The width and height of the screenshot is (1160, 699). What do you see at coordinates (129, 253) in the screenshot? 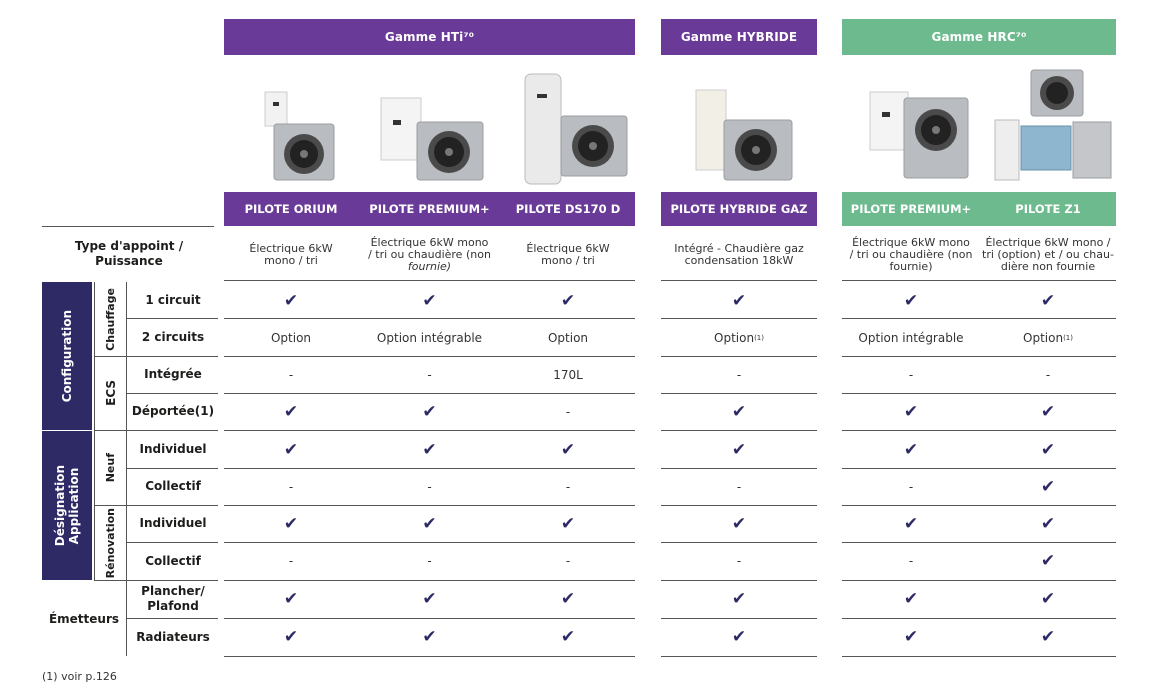
I see `appoint-label: Type d'appoint / Puissance` at bounding box center [129, 253].